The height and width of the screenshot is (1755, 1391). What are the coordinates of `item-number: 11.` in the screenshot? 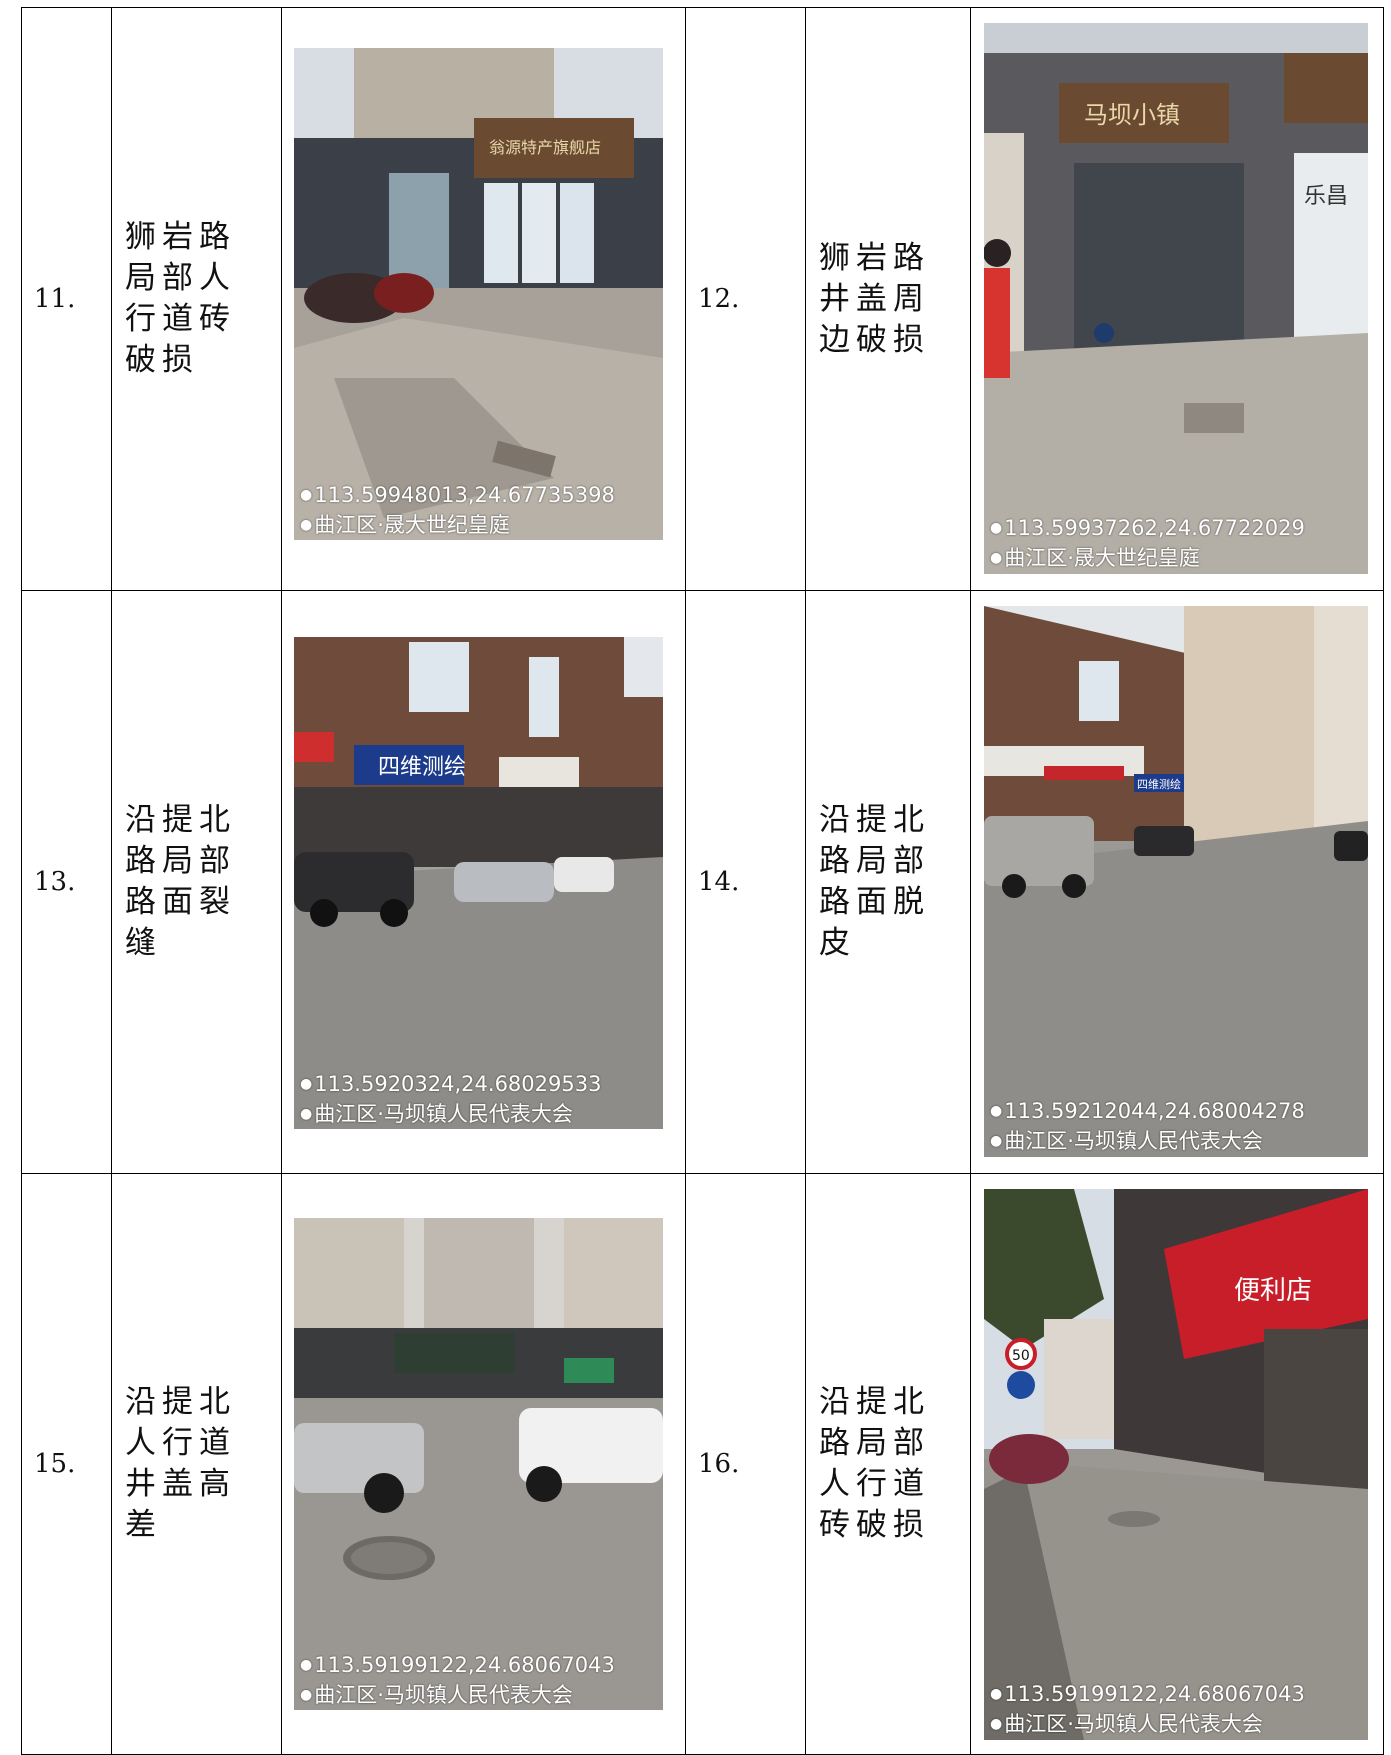 It's located at (66, 299).